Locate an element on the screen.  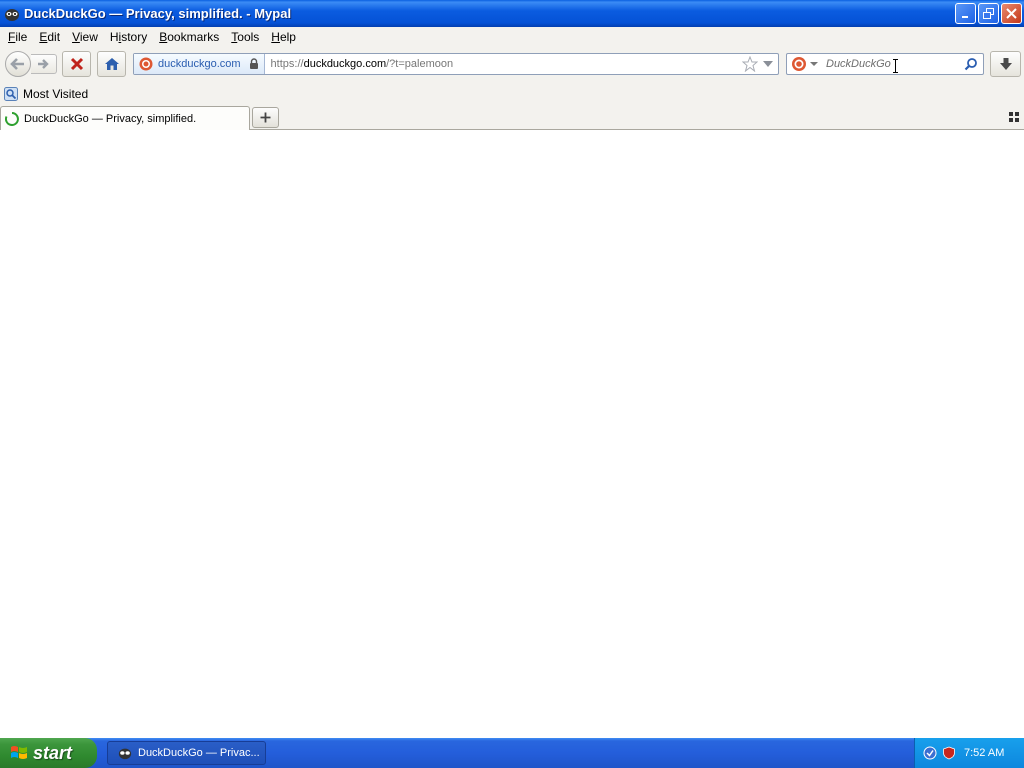
bookmarks-toolbar: Most Visited is located at coordinates (512, 94).